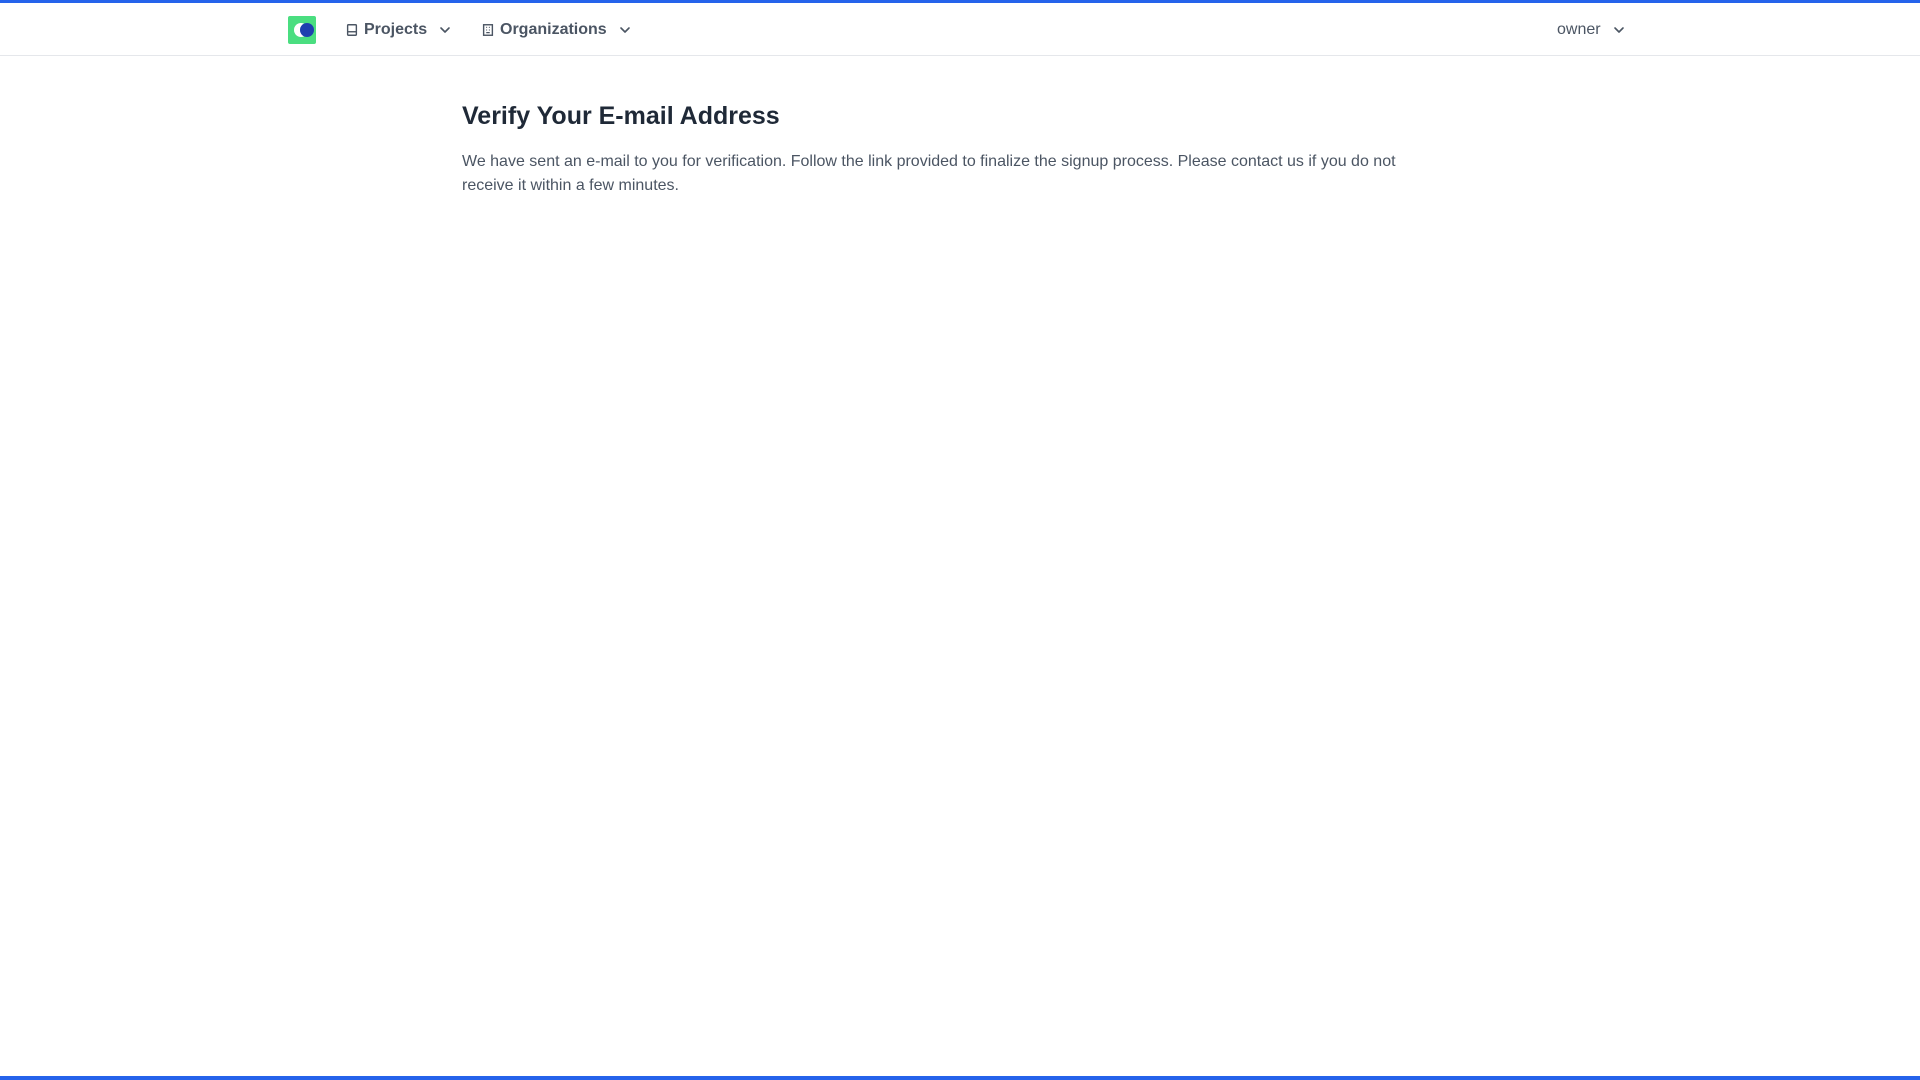 The height and width of the screenshot is (1080, 1920). I want to click on nav-organizations-dropdown: Organizations, so click(556, 30).